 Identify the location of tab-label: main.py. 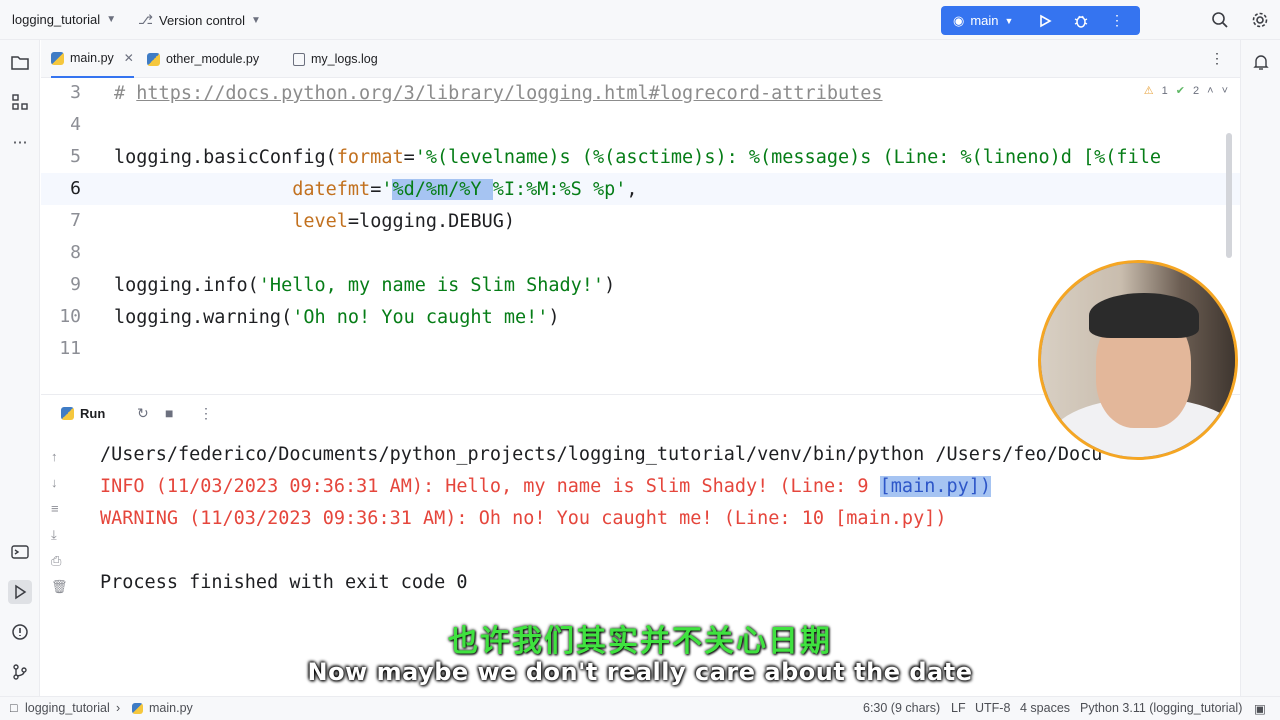
(92, 58).